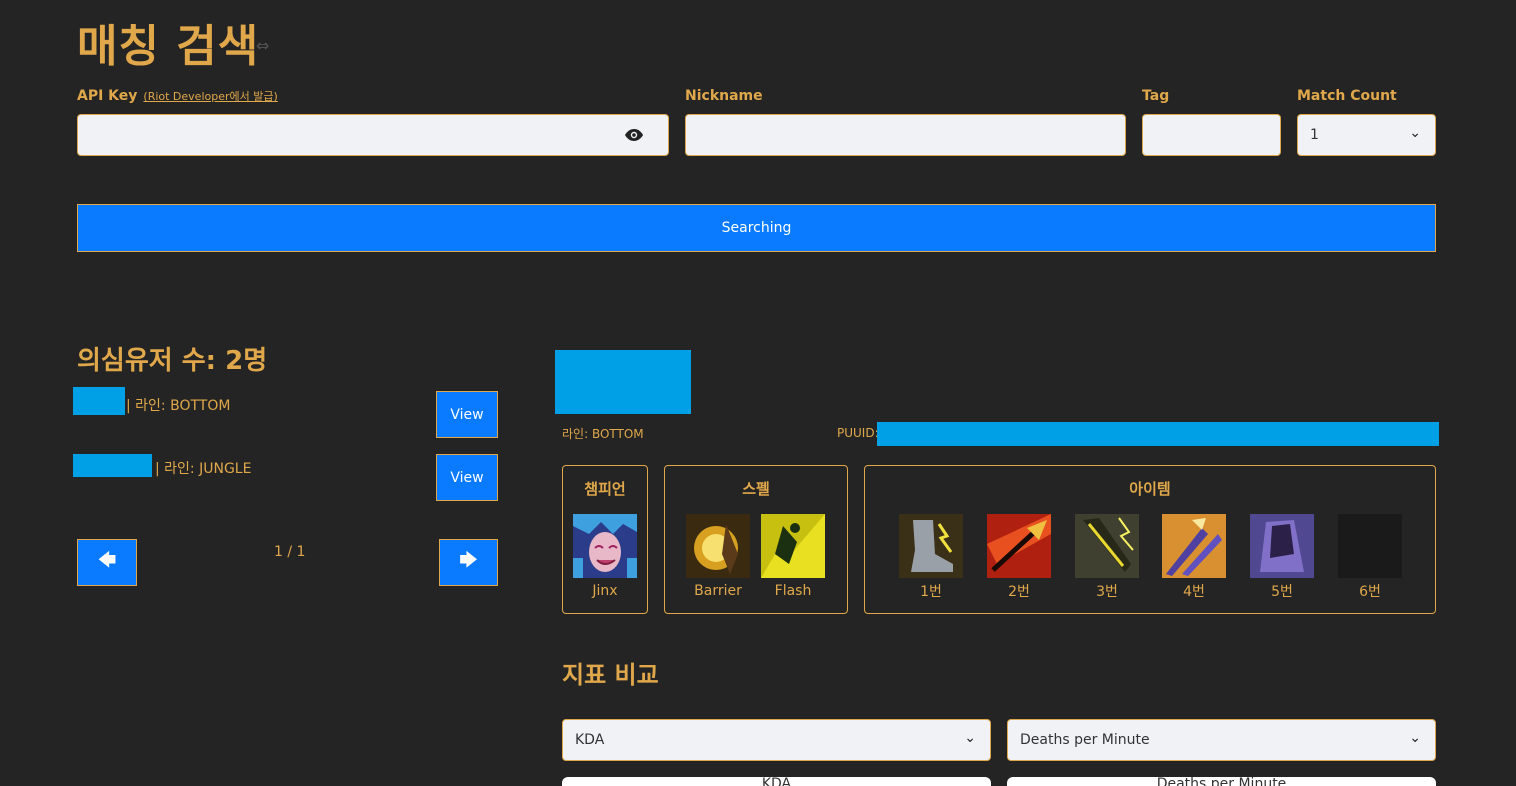 This screenshot has width=1516, height=786. I want to click on puuid-label: PUUID:, so click(858, 433).